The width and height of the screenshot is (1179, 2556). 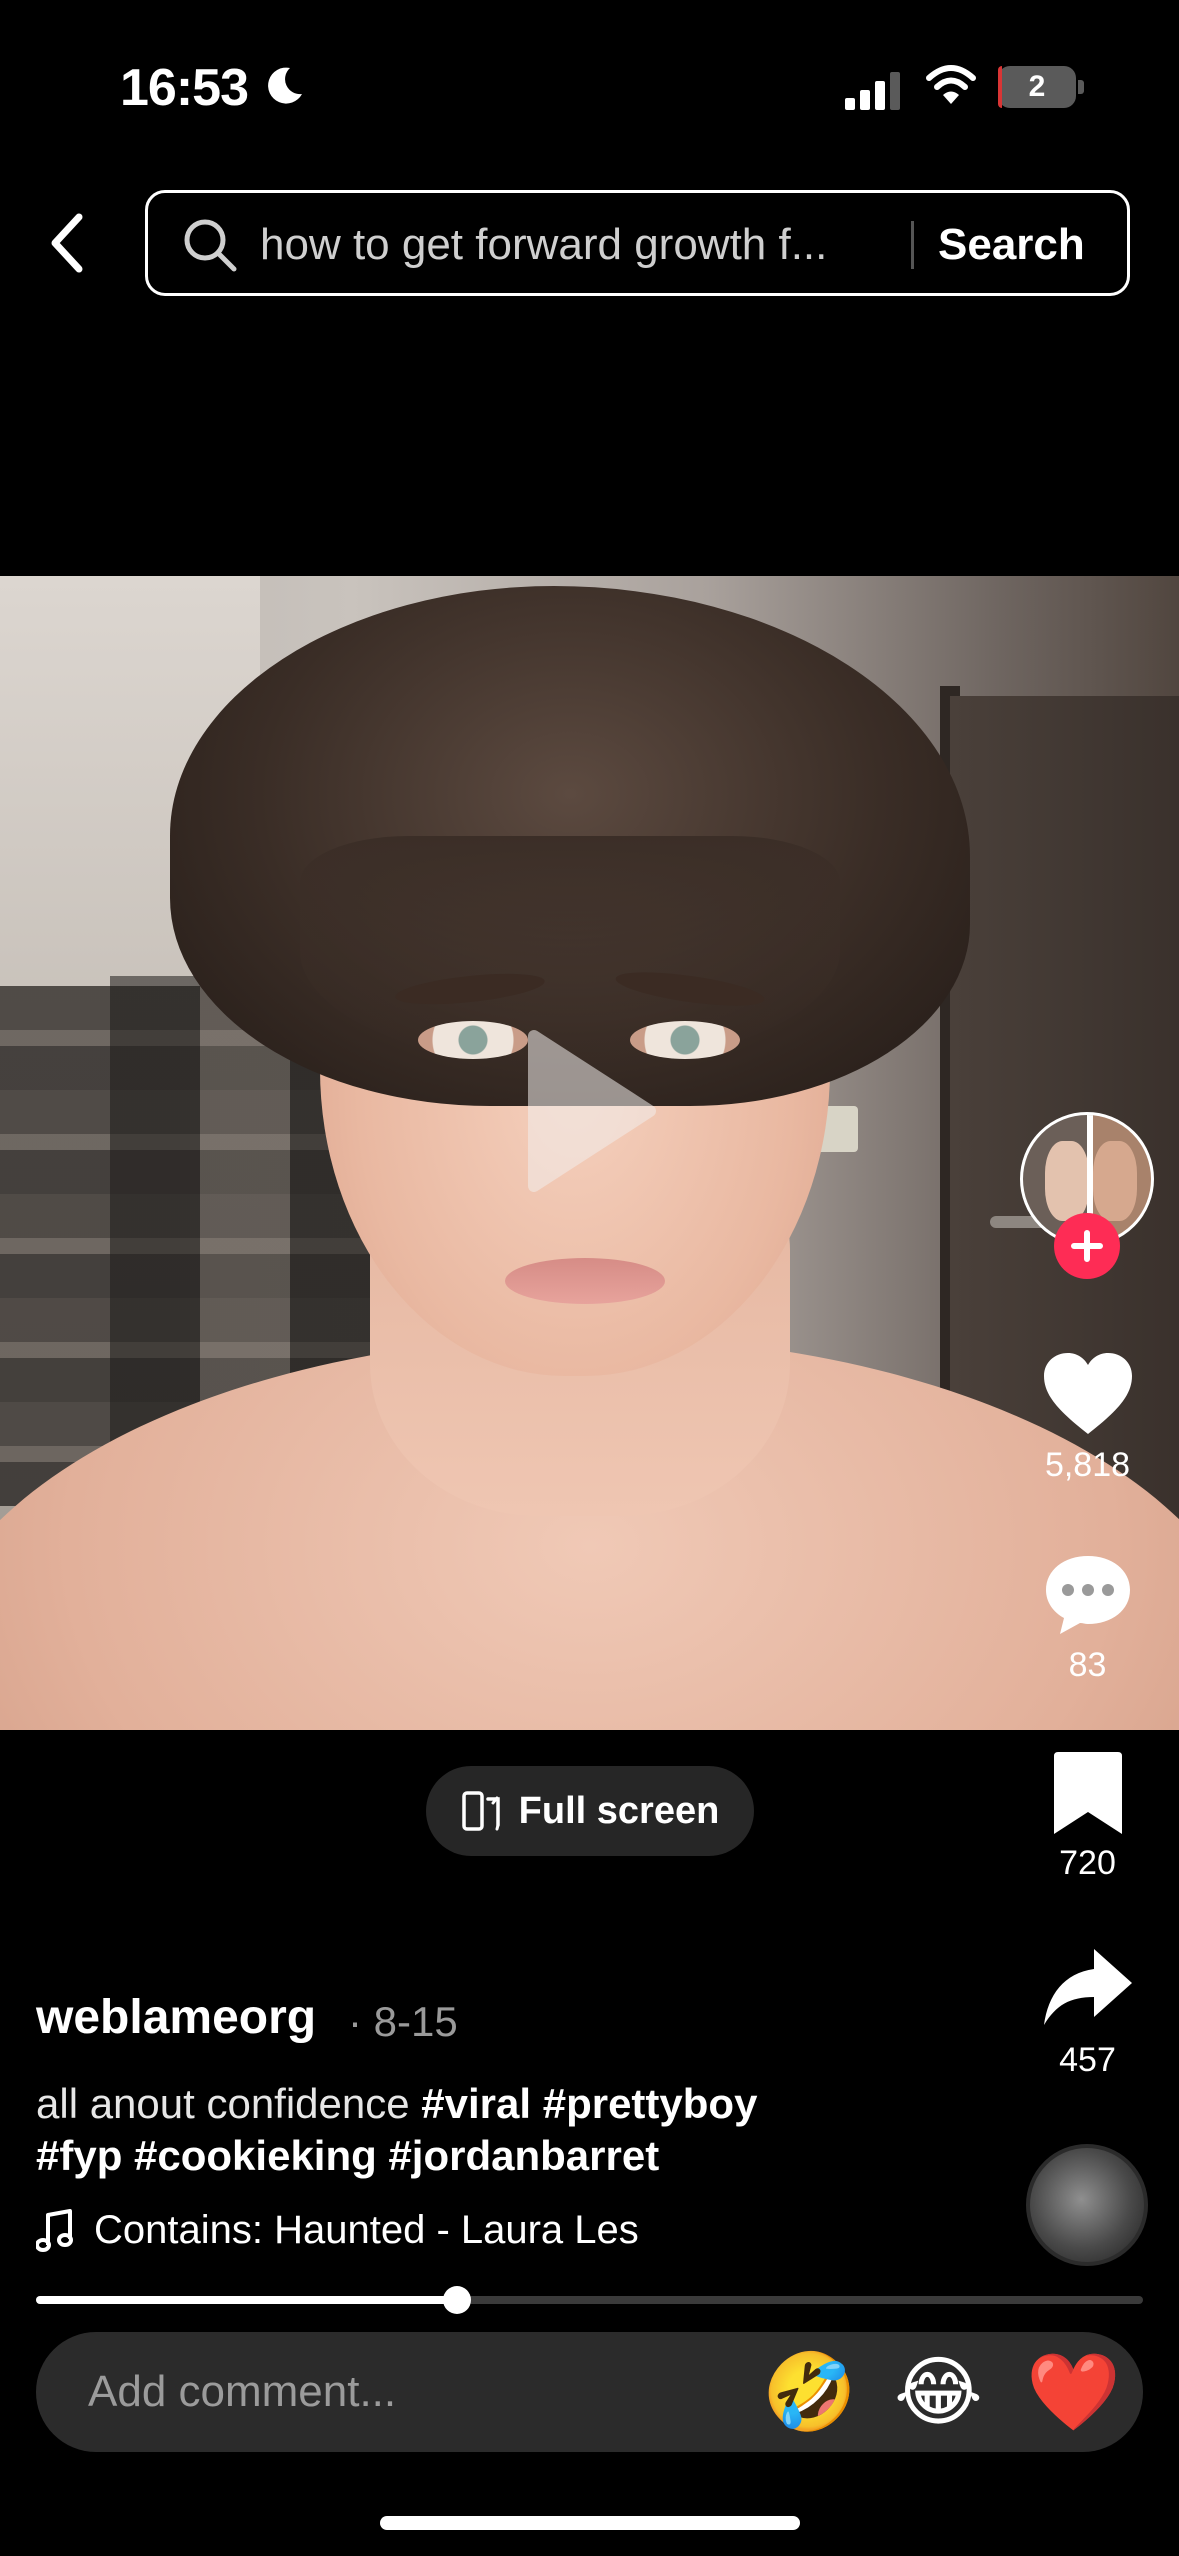 I want to click on heart-icon, so click(x=1087, y=1393).